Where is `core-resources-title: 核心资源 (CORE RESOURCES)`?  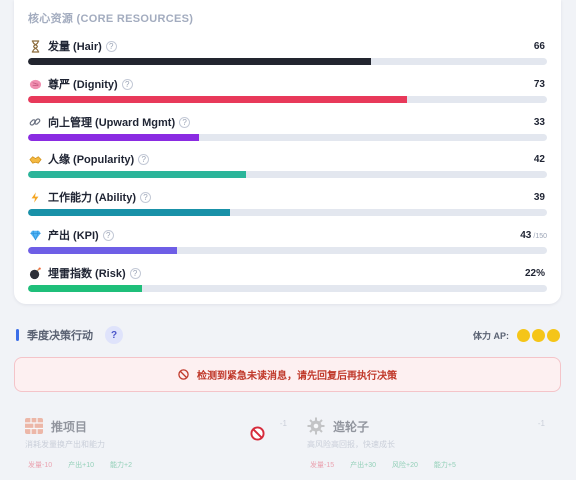 core-resources-title: 核心资源 (CORE RESOURCES) is located at coordinates (111, 19).